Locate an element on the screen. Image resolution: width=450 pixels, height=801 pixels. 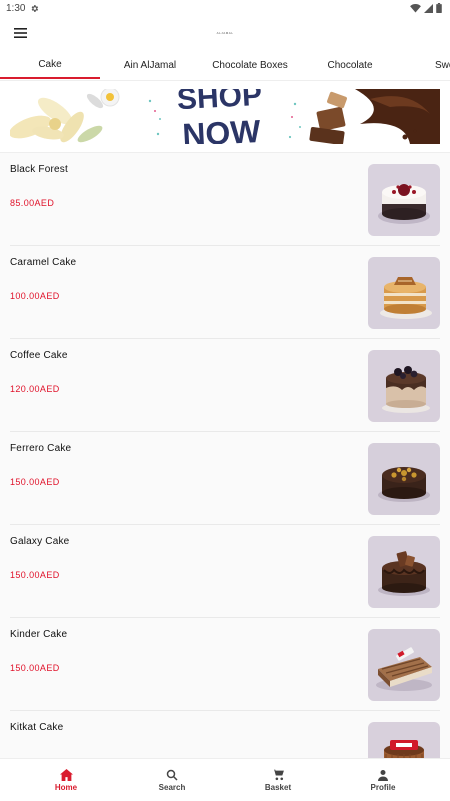
settings-icon is located at coordinates (35, 8).